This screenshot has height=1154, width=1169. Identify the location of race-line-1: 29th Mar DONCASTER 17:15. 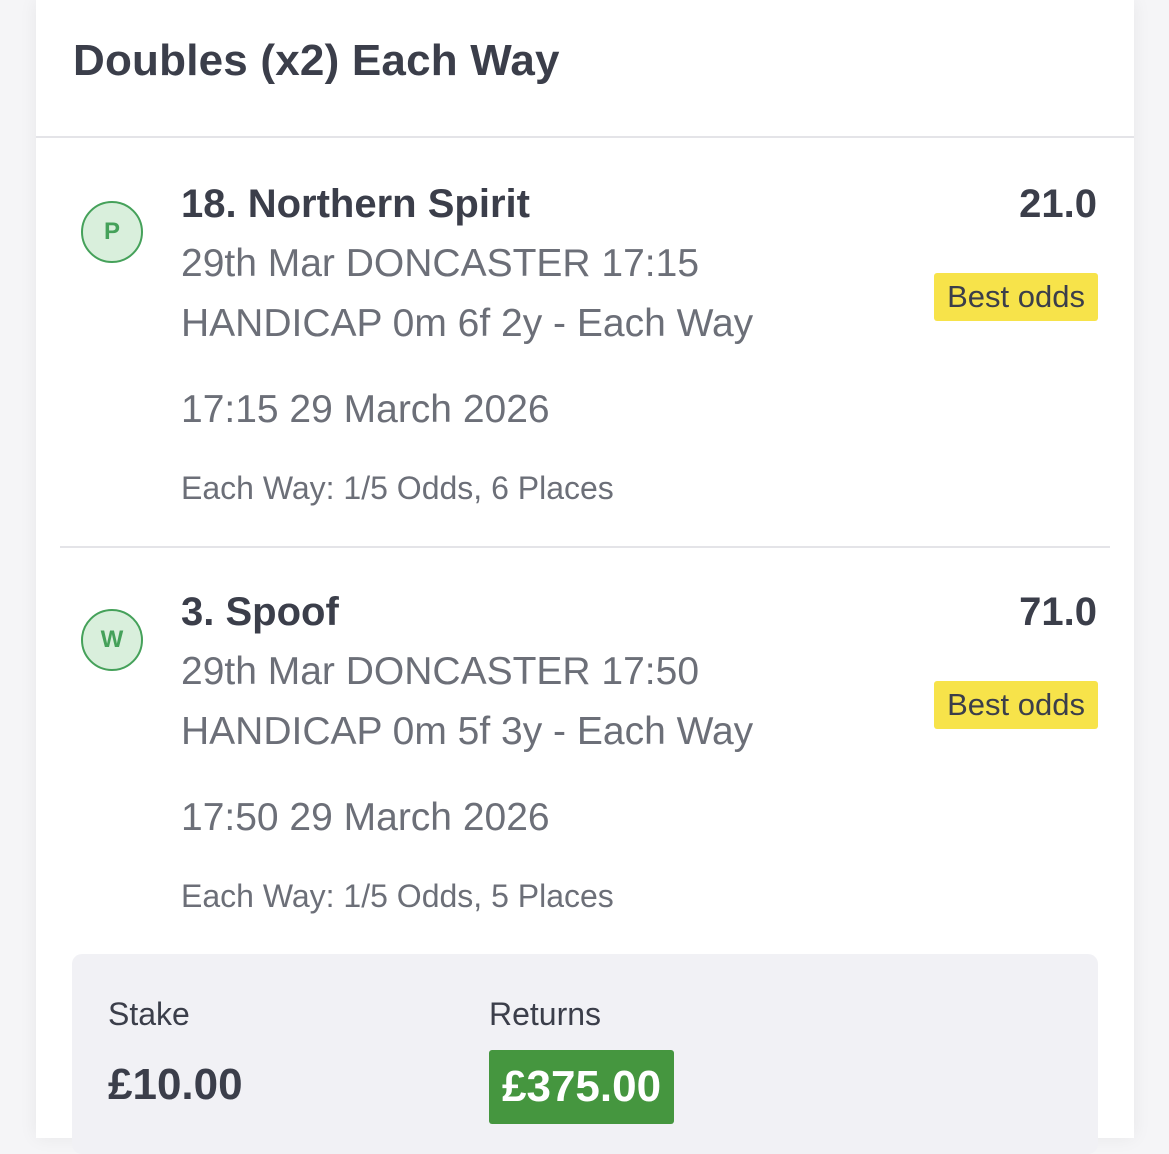
(440, 263).